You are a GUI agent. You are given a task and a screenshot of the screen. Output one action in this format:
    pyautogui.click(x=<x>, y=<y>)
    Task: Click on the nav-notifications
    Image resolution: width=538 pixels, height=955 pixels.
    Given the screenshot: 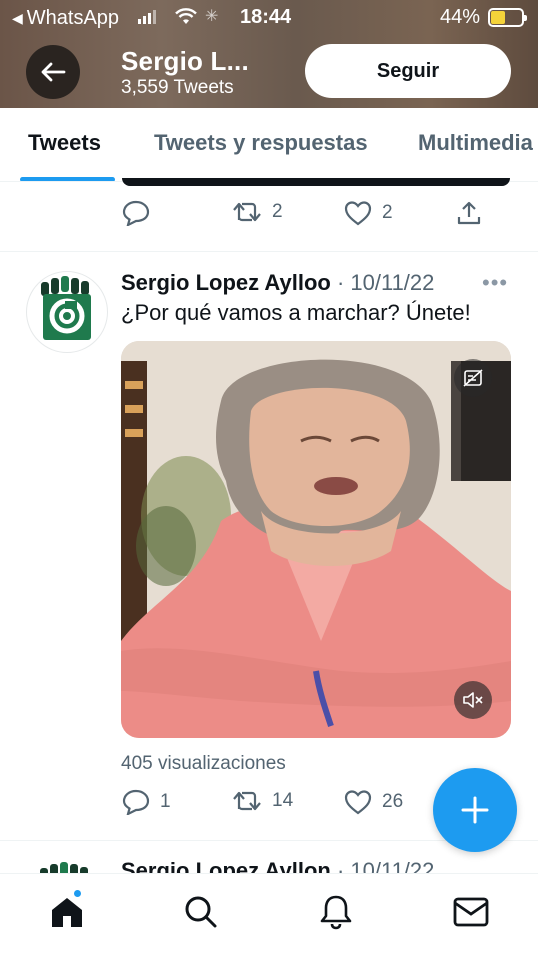 What is the action you would take?
    pyautogui.click(x=336, y=912)
    